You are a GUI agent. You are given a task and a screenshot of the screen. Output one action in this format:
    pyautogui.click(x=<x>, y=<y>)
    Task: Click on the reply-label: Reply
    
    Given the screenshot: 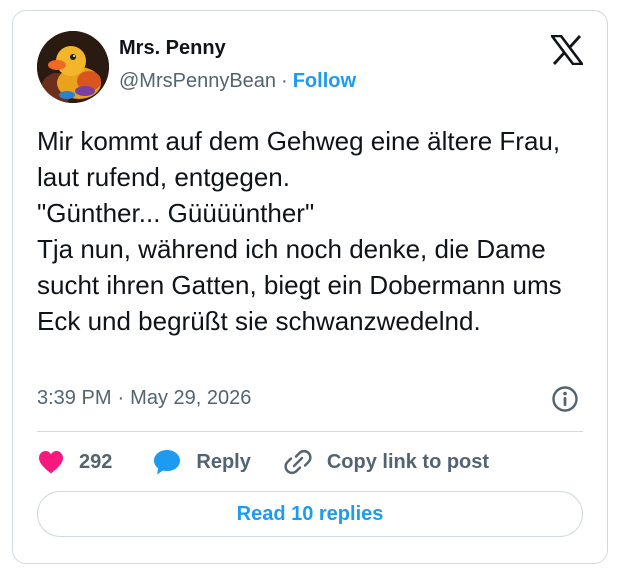 What is the action you would take?
    pyautogui.click(x=223, y=461)
    